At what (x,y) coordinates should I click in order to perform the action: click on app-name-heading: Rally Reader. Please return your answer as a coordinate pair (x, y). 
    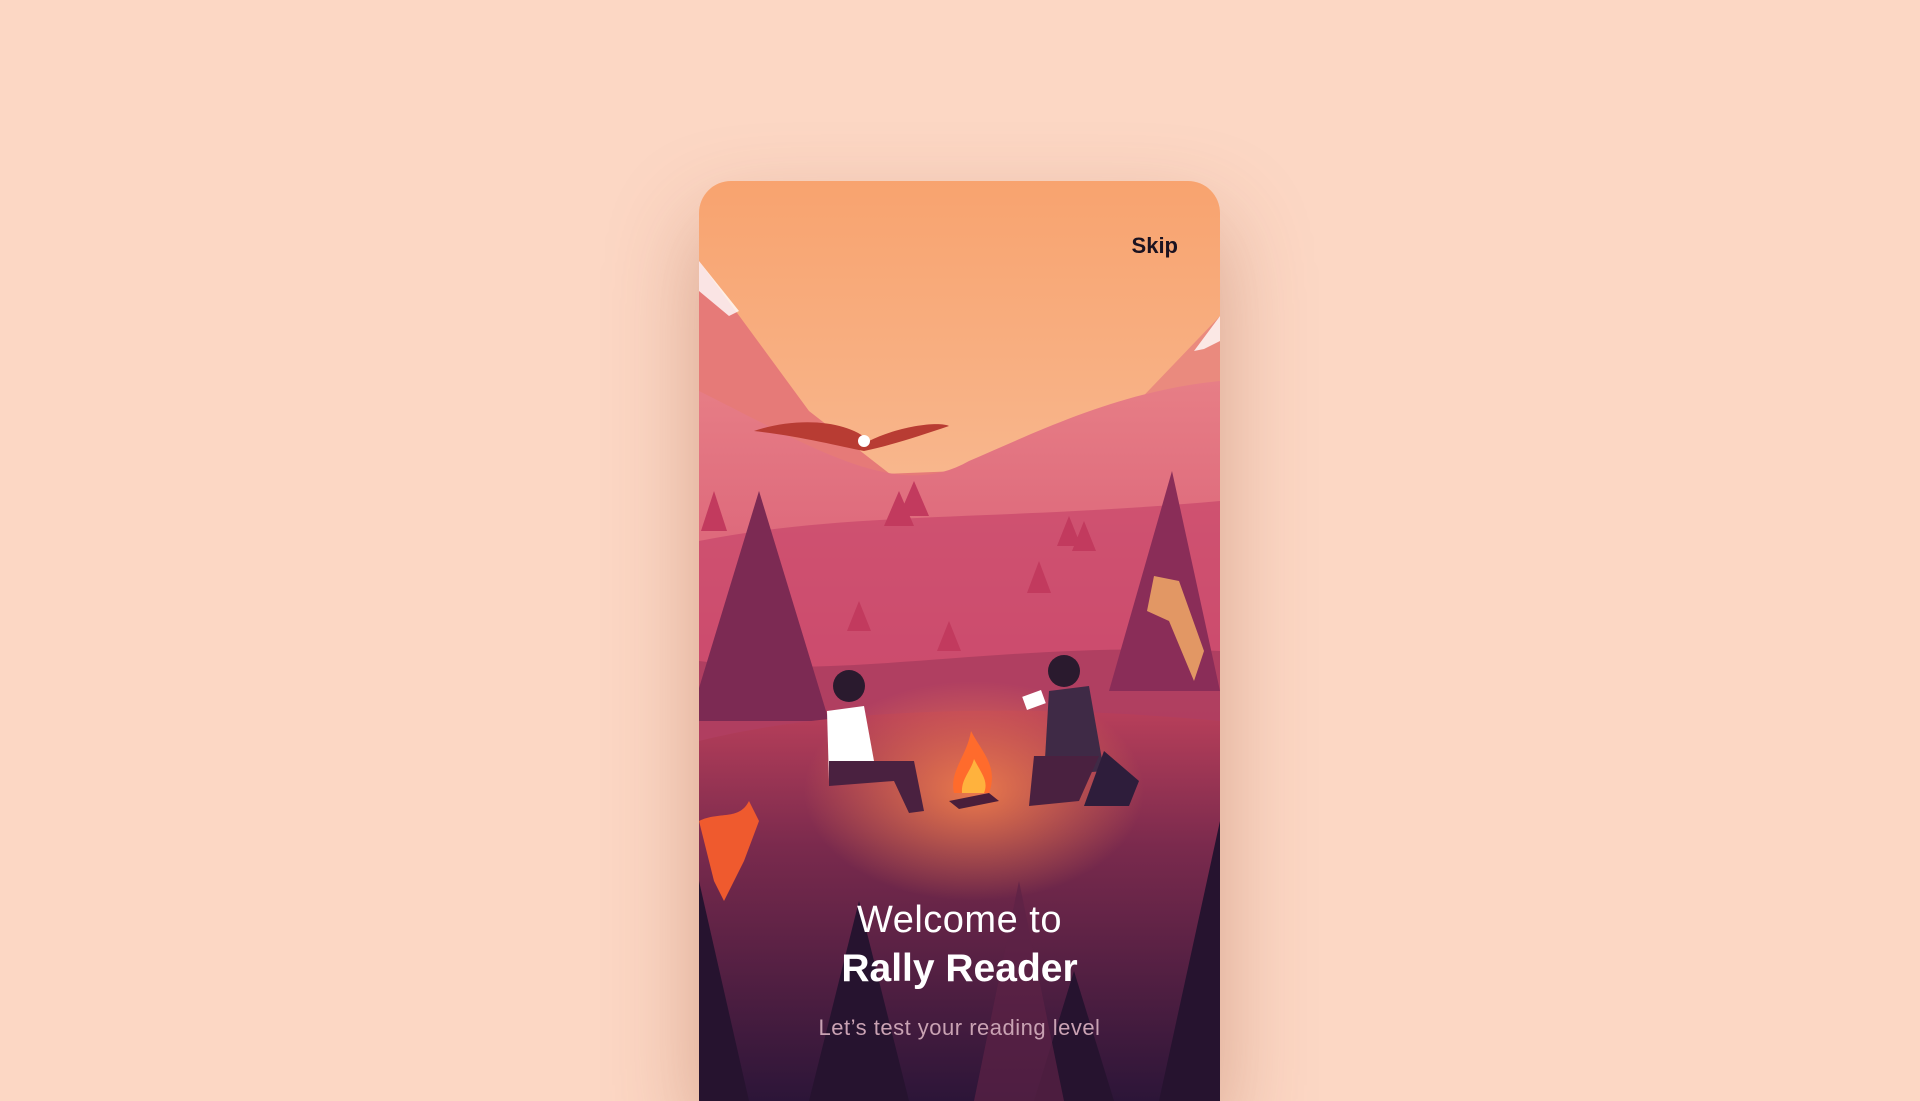
    Looking at the image, I should click on (959, 968).